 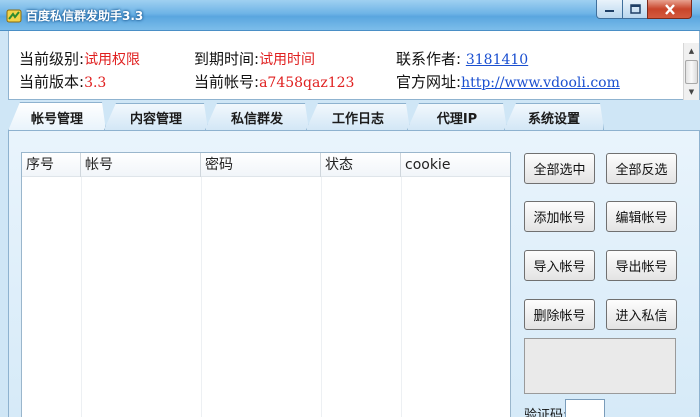 What do you see at coordinates (641, 168) in the screenshot?
I see `invert-select-button: 全部反选` at bounding box center [641, 168].